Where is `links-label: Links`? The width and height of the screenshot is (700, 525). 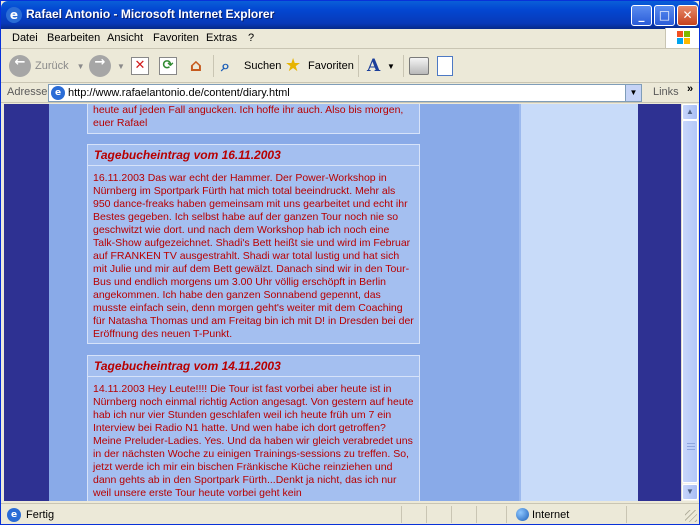
links-label: Links is located at coordinates (666, 92).